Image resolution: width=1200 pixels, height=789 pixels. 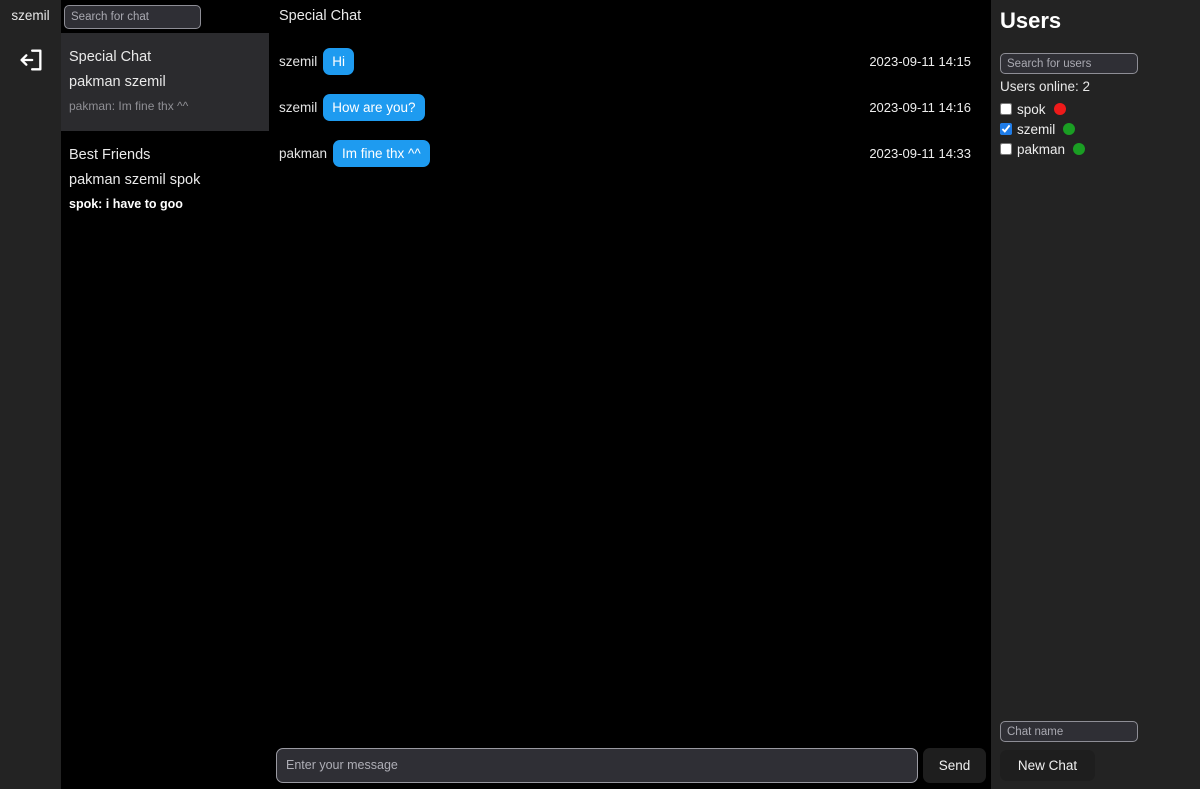 What do you see at coordinates (339, 61) in the screenshot?
I see `message-bubble: Hi` at bounding box center [339, 61].